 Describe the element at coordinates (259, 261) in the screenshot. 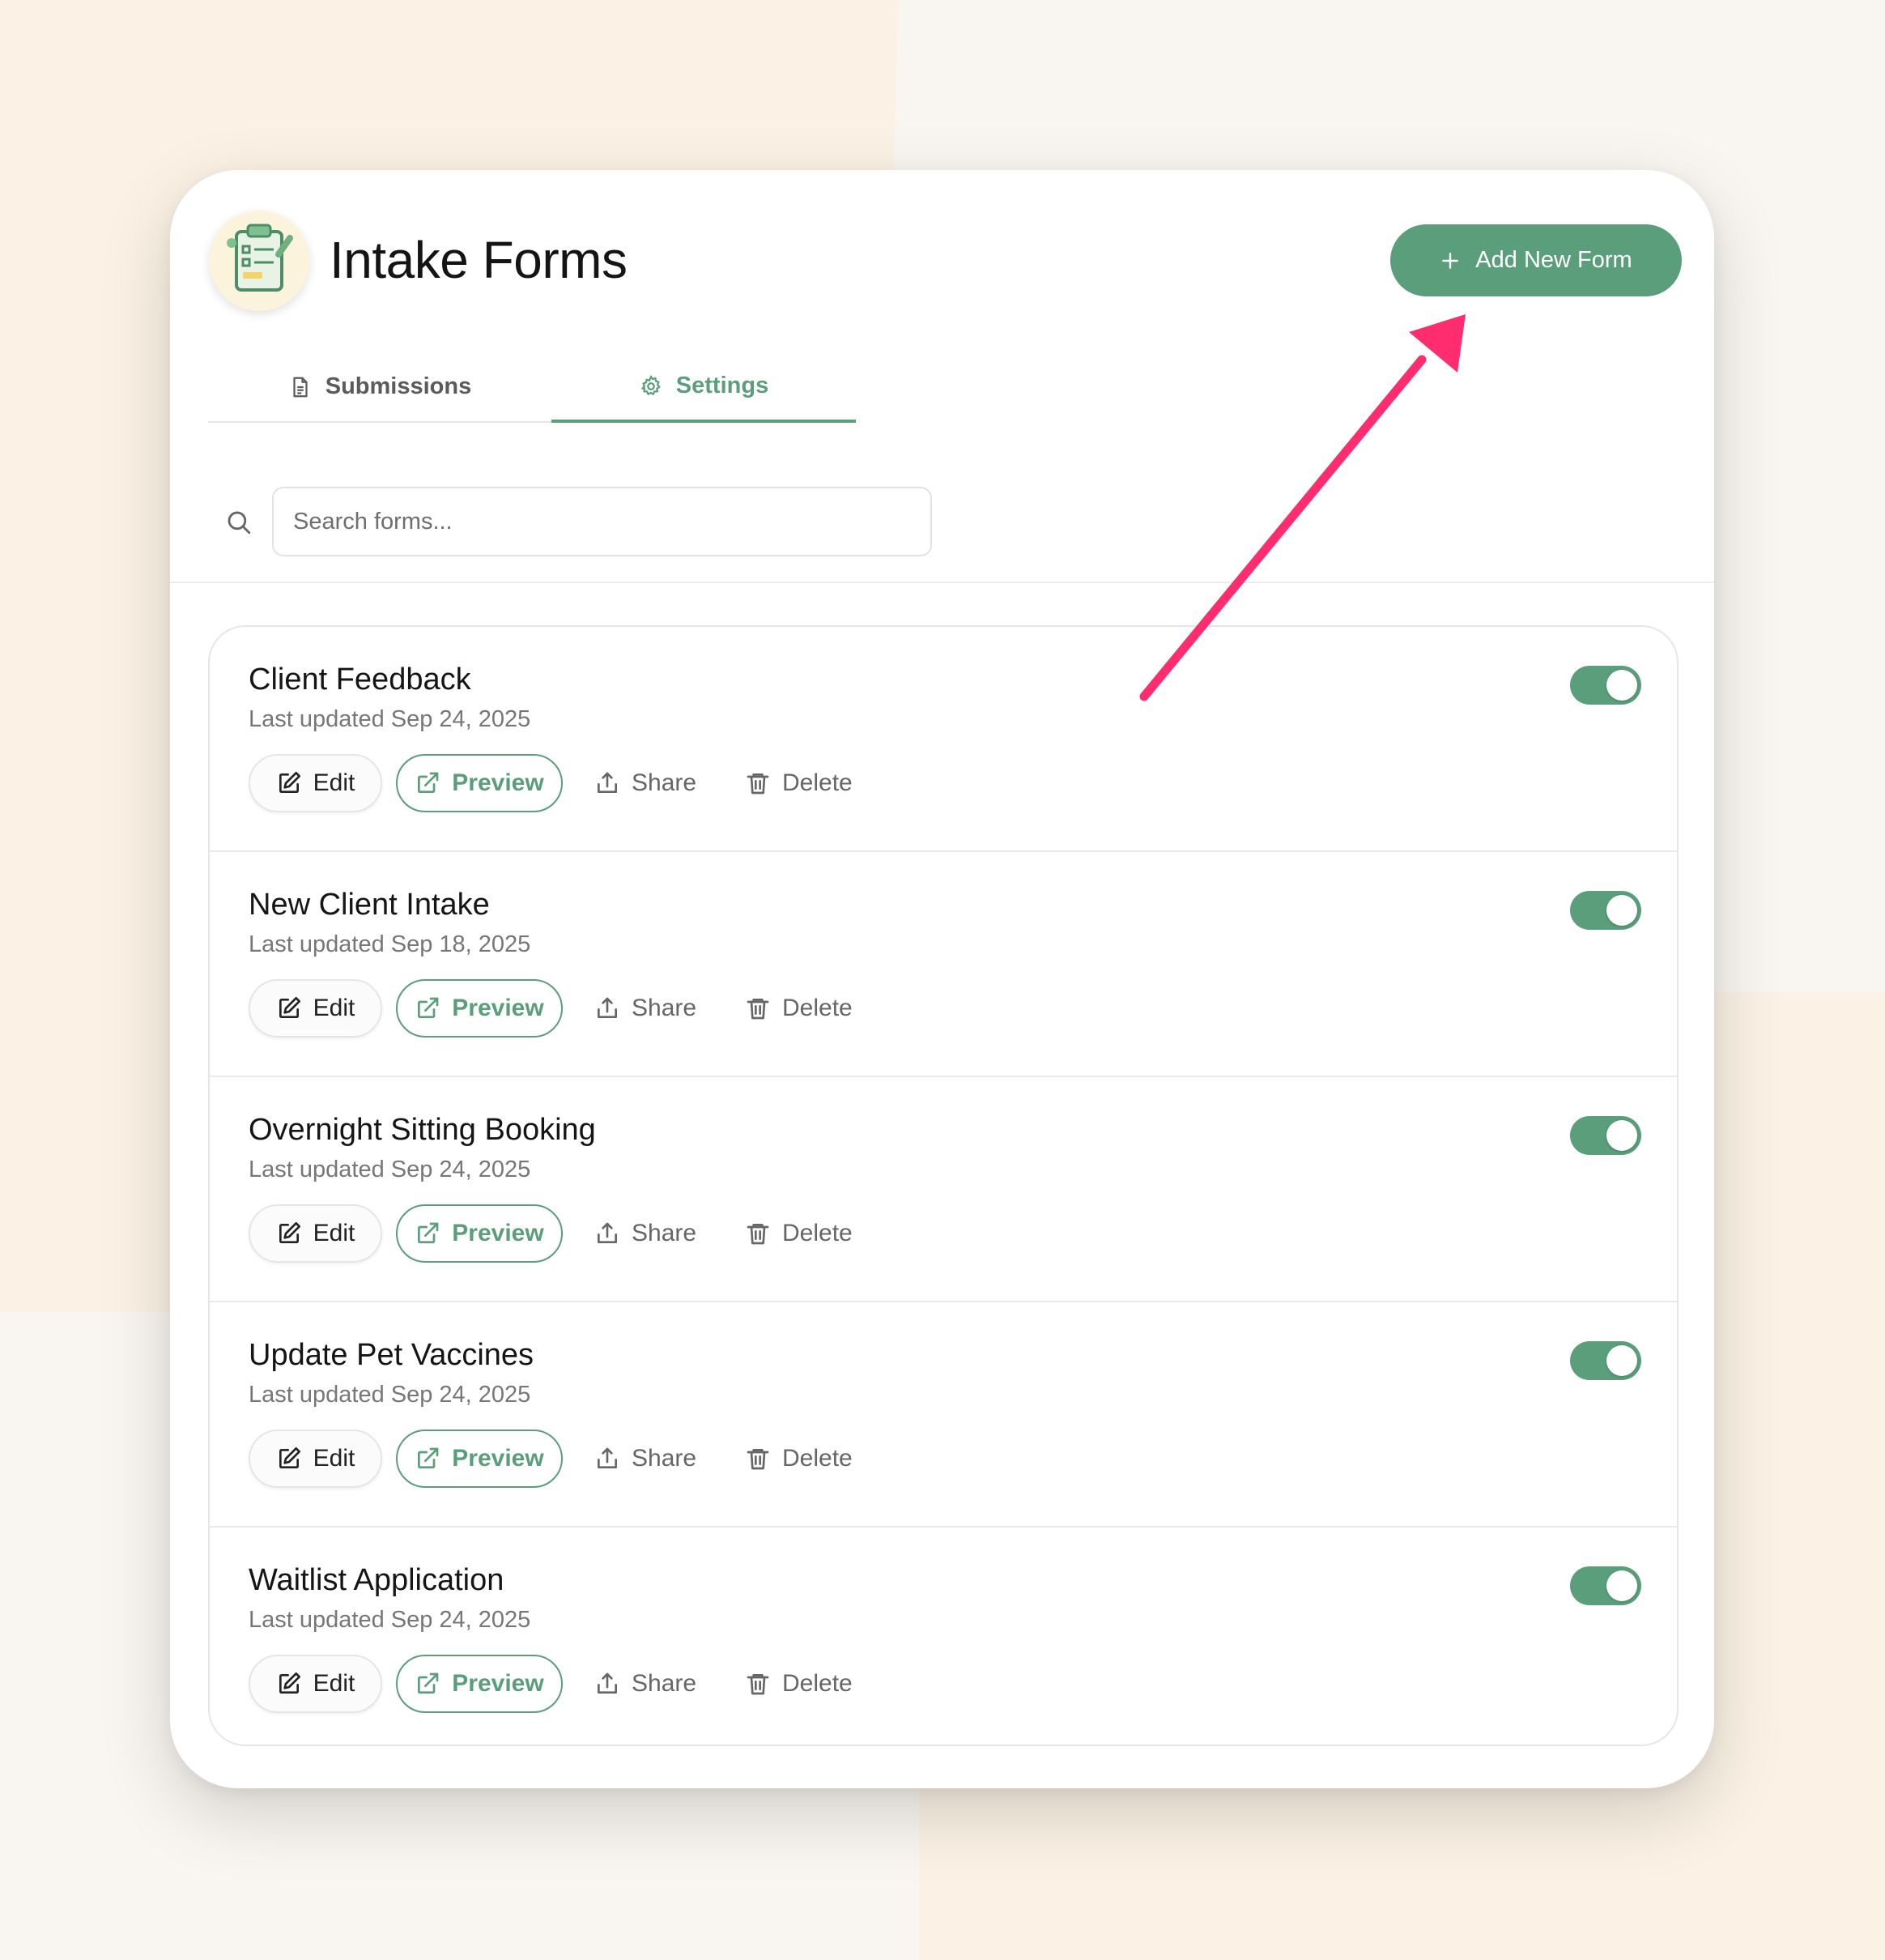

I see `clipboard-icon` at that location.